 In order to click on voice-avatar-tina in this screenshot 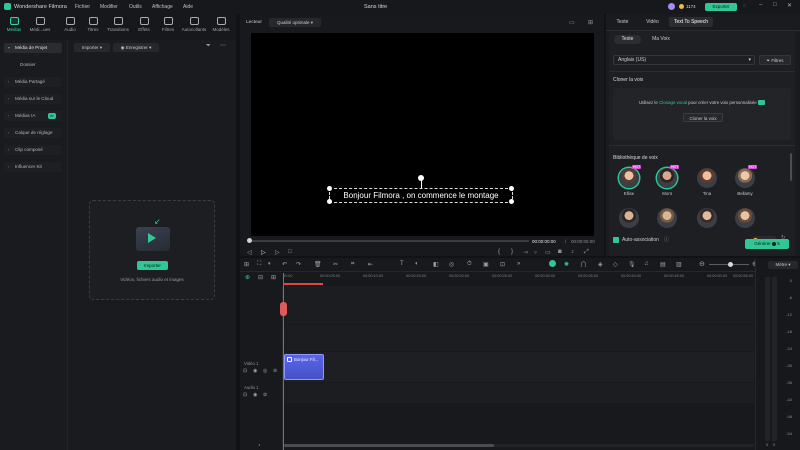, I will do `click(707, 178)`.